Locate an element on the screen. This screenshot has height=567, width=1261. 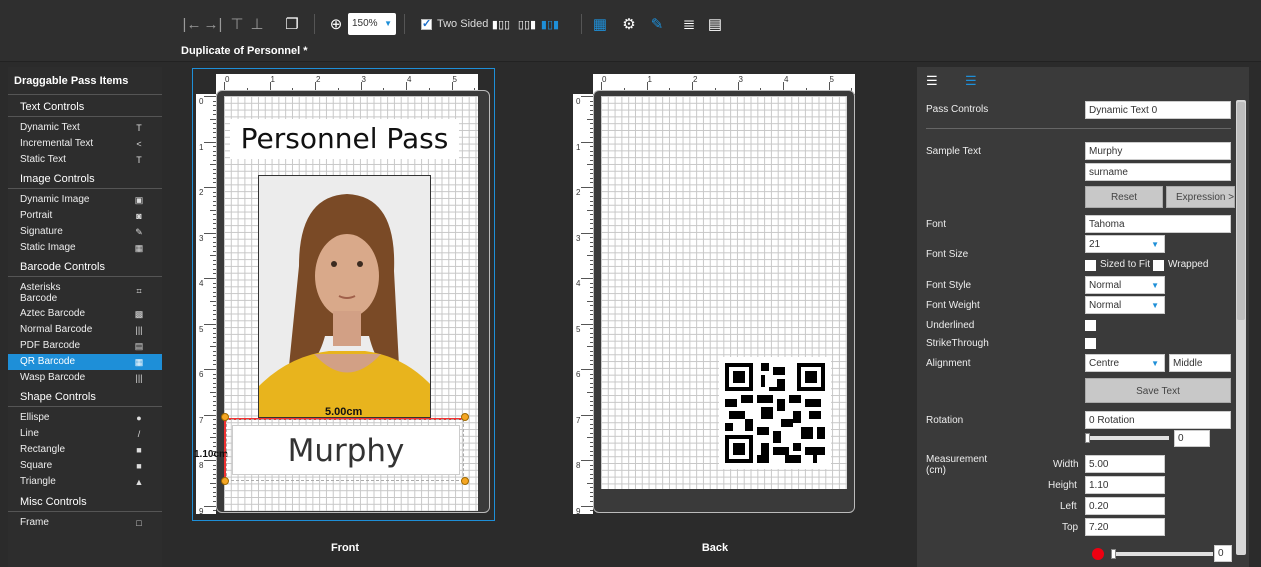
two-sided-label: Two Sided is located at coordinates (463, 24).